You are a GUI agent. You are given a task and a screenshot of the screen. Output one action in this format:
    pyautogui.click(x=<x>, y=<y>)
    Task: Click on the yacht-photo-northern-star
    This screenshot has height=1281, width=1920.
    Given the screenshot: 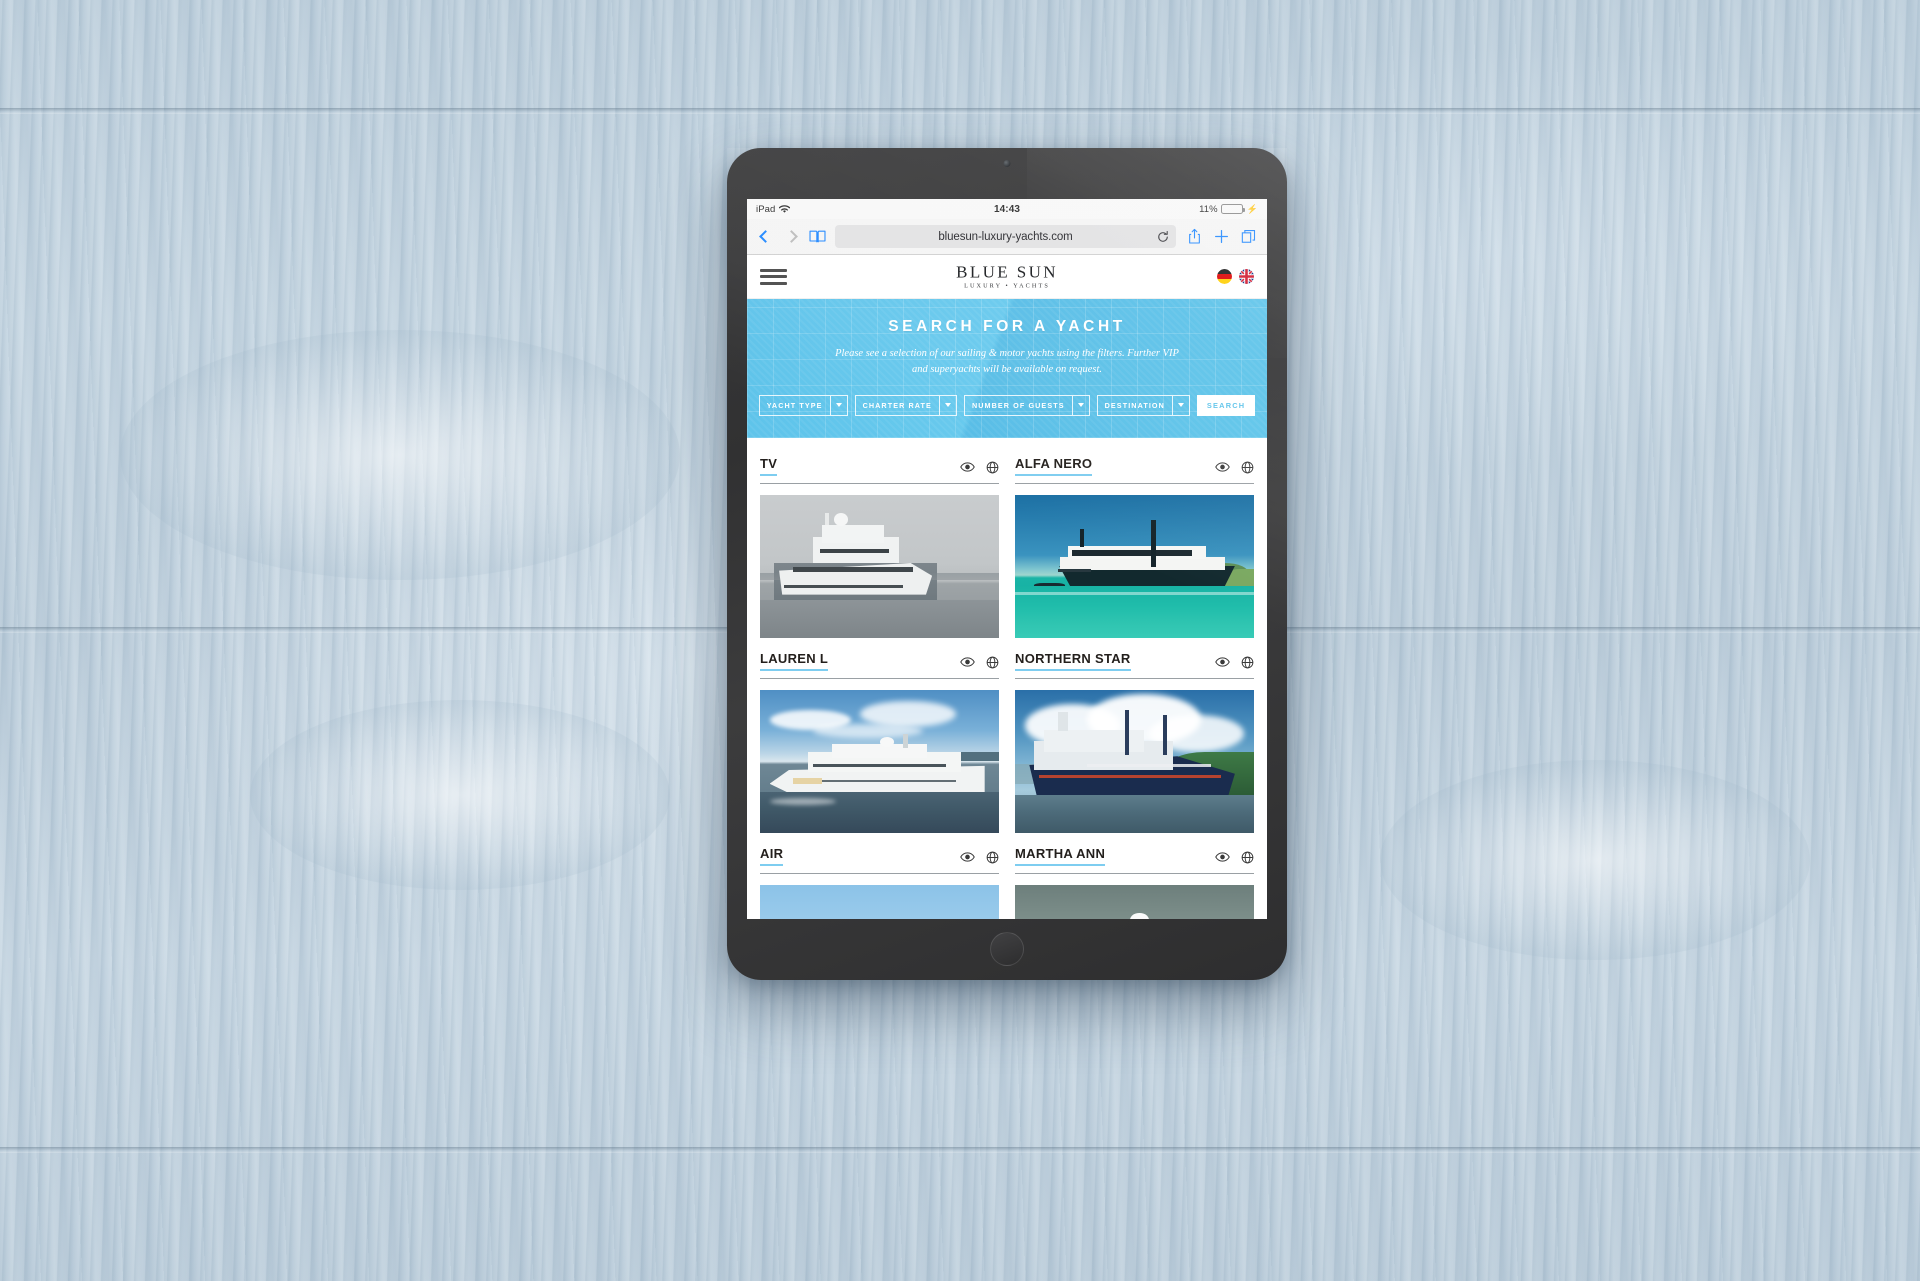 What is the action you would take?
    pyautogui.click(x=1134, y=761)
    